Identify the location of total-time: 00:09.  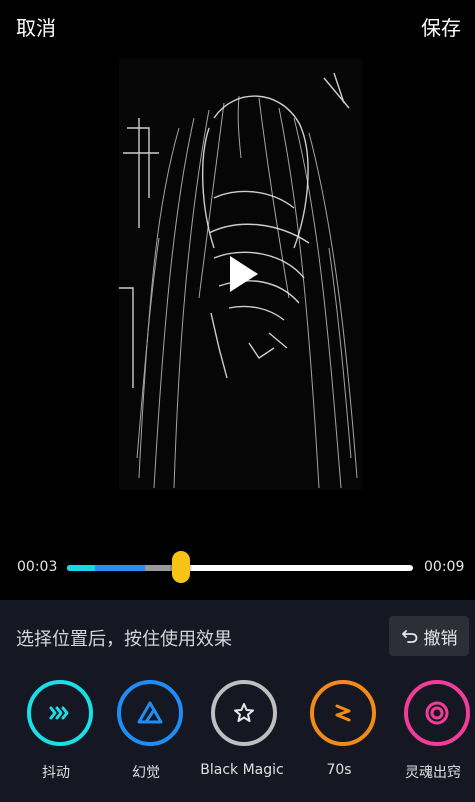
(444, 567).